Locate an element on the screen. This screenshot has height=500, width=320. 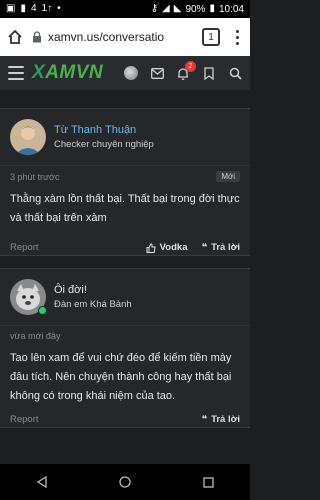
status-bar: ▣ ▮ 4 1↑ • ⚷ ◢ ◣ 90% ▮ 10:04 is located at coordinates (125, 9).